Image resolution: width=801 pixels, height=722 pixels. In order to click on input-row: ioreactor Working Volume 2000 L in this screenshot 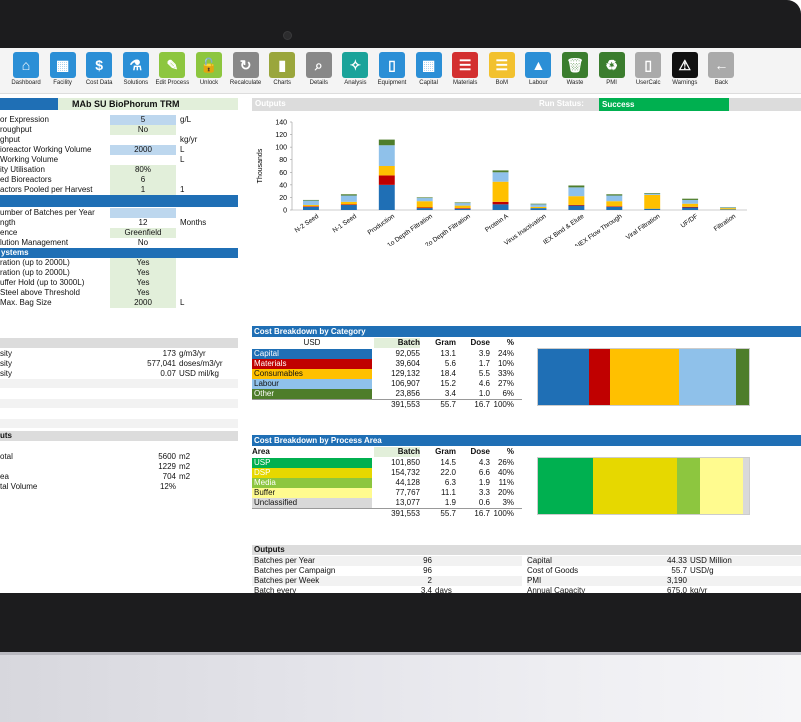, I will do `click(119, 150)`.